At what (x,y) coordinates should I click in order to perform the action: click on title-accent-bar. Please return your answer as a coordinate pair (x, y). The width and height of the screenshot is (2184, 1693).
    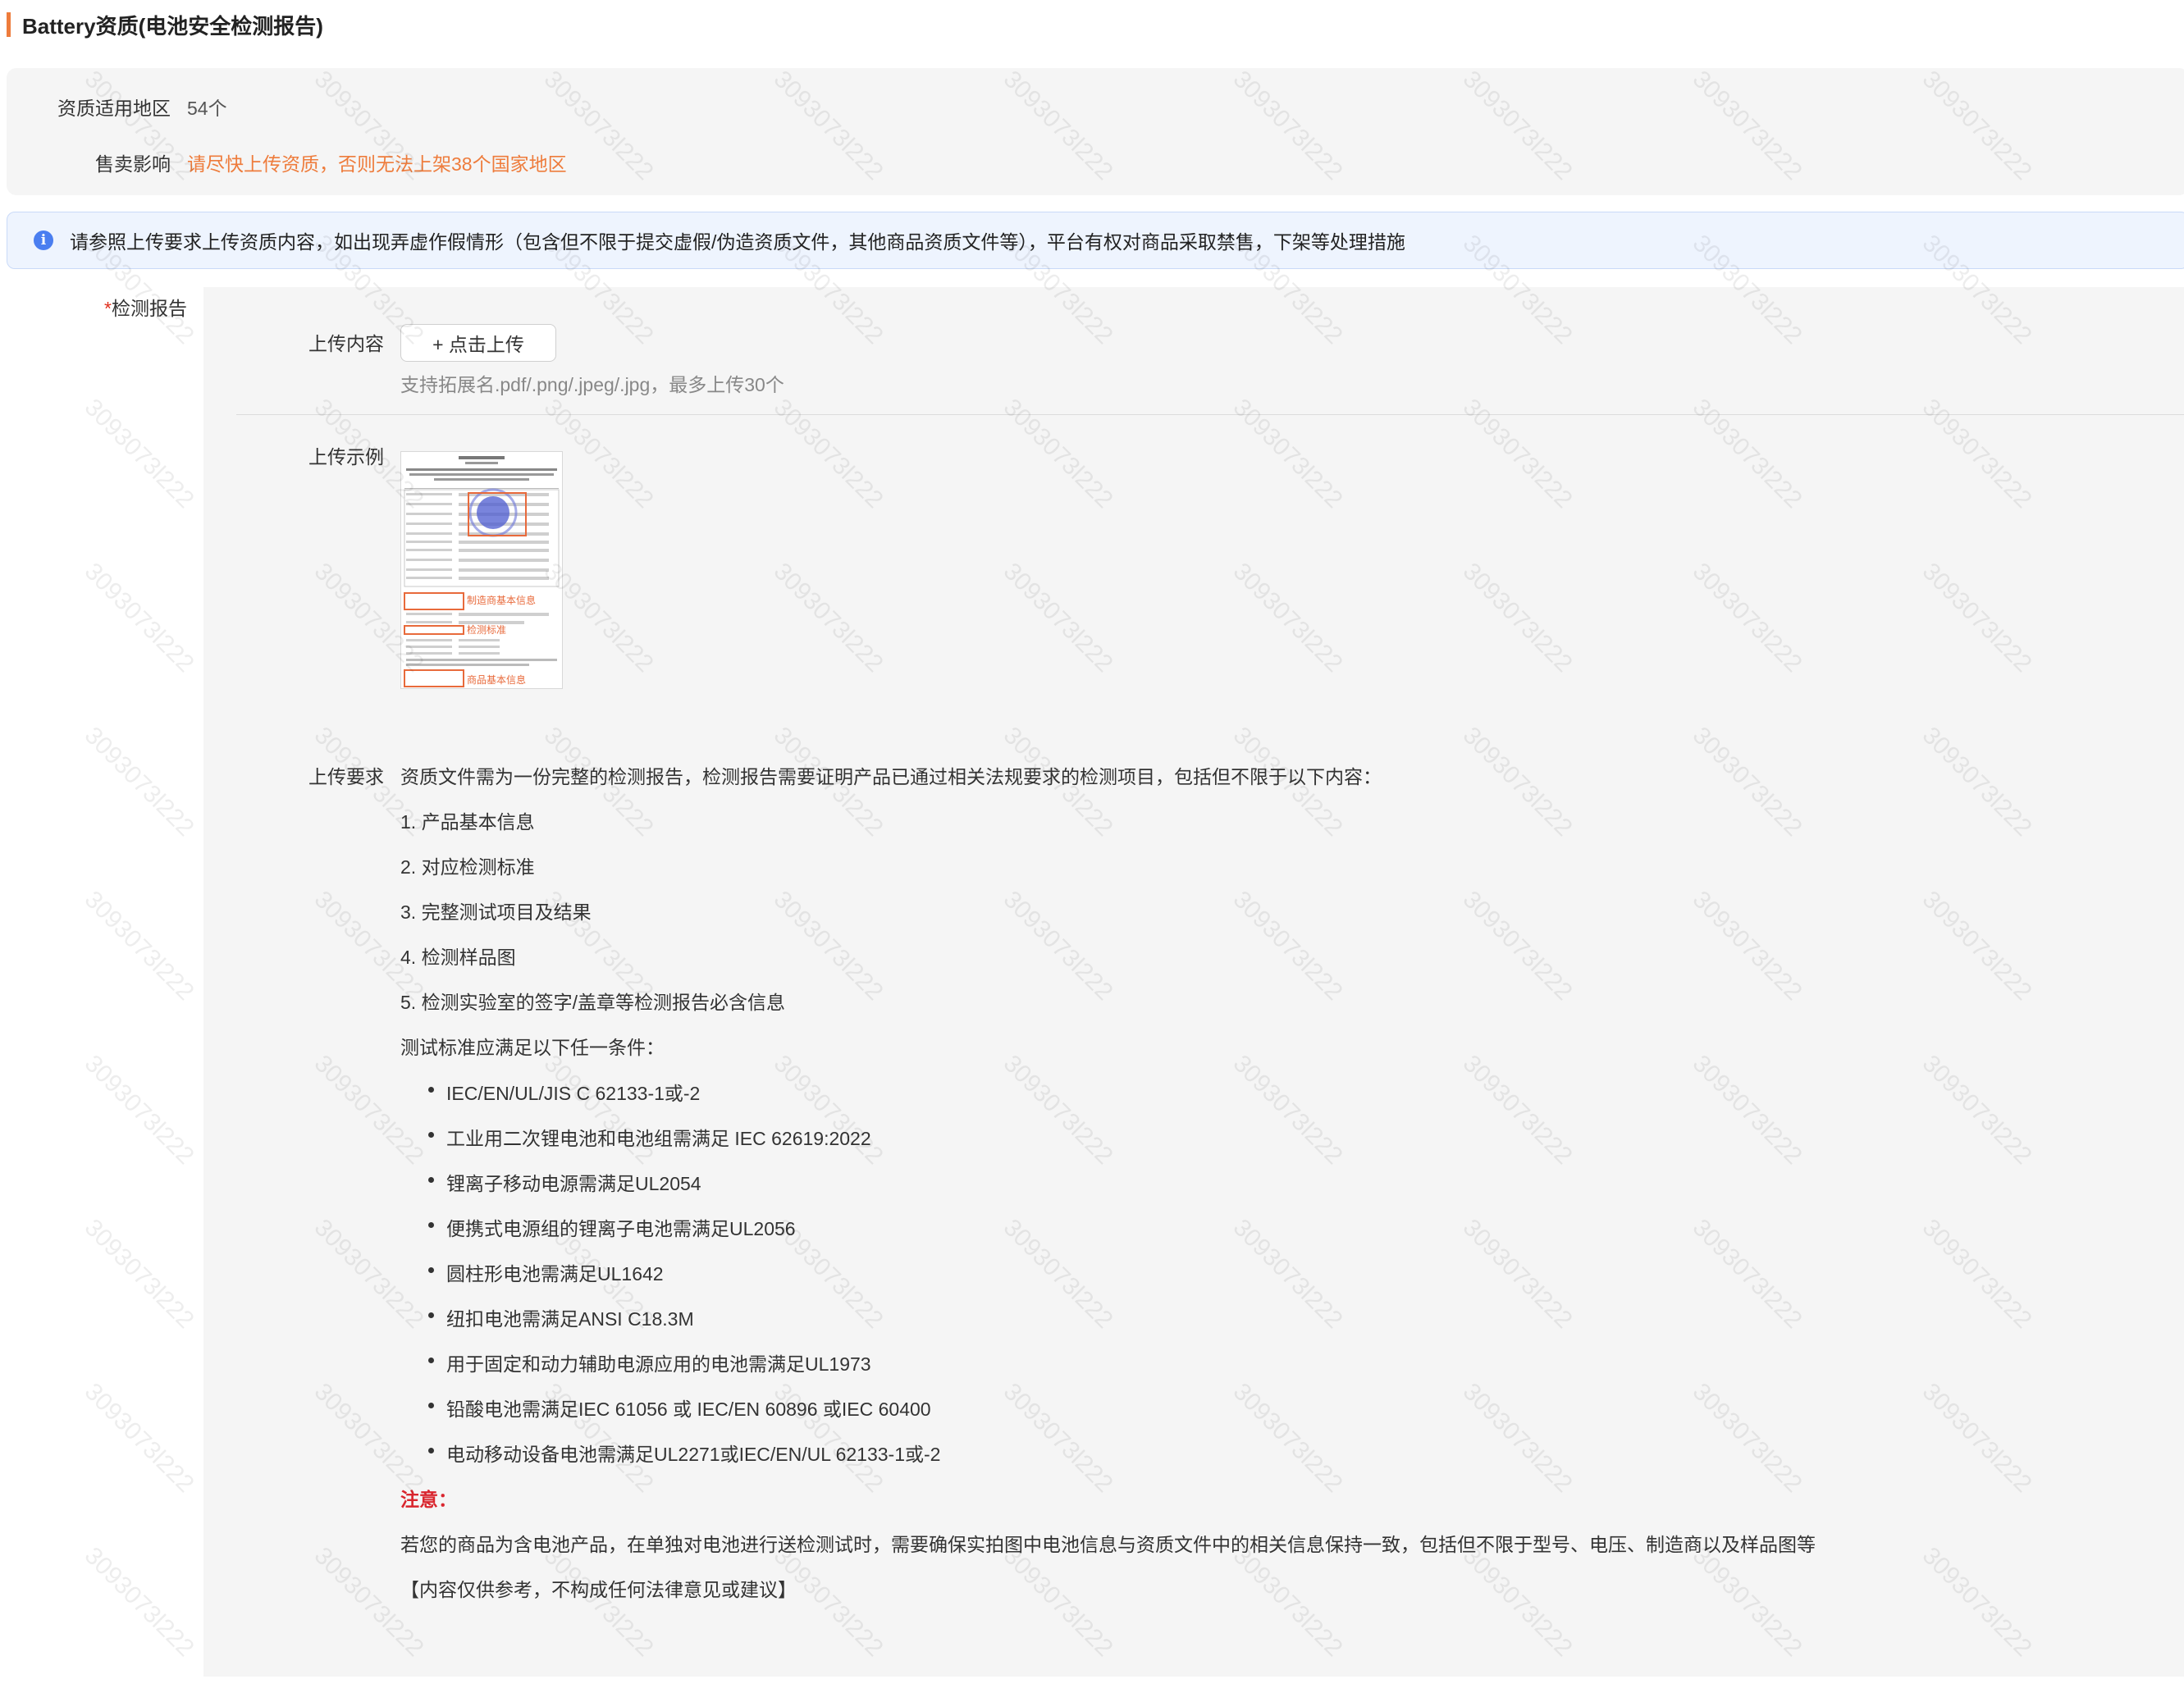
    Looking at the image, I should click on (9, 24).